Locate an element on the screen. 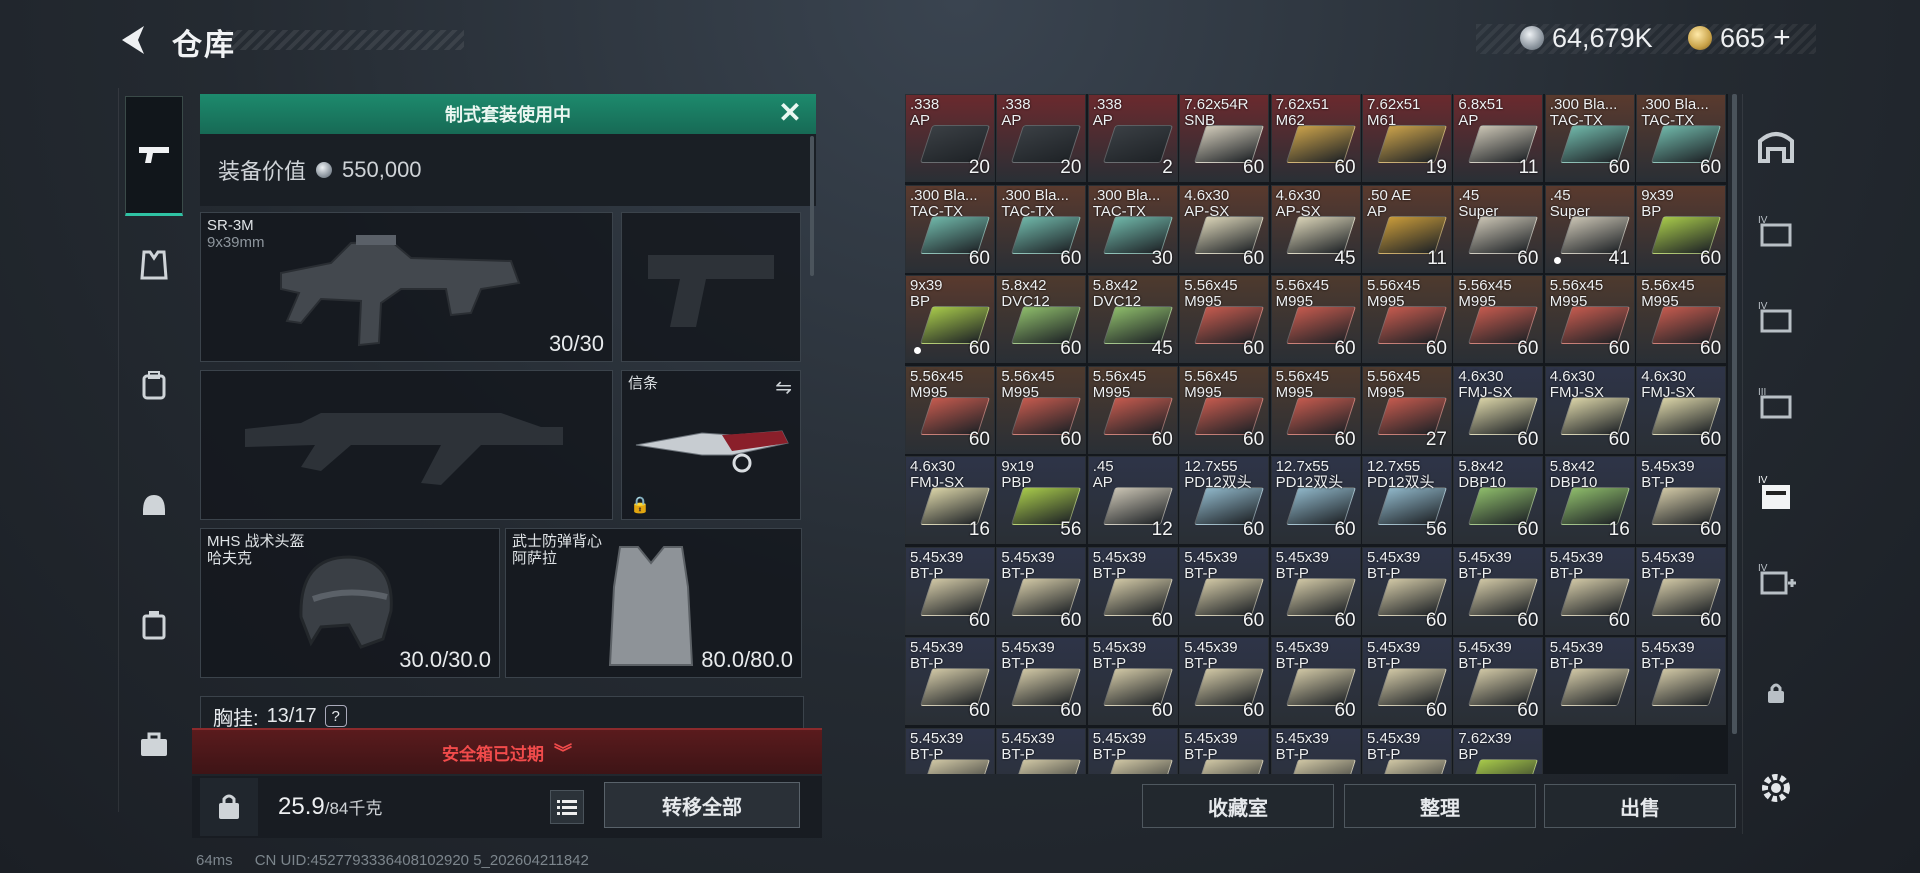 The width and height of the screenshot is (1920, 873). armor-slot: 武士防弹背心 阿萨拉 80.0/80.0 is located at coordinates (653, 603).